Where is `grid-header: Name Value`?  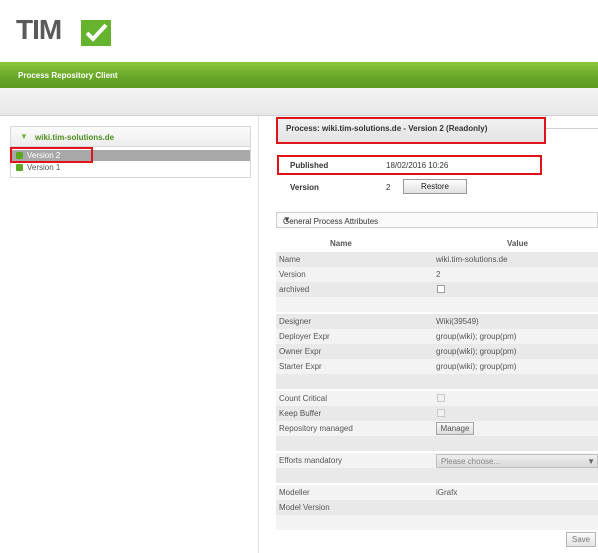
grid-header: Name Value is located at coordinates (437, 242).